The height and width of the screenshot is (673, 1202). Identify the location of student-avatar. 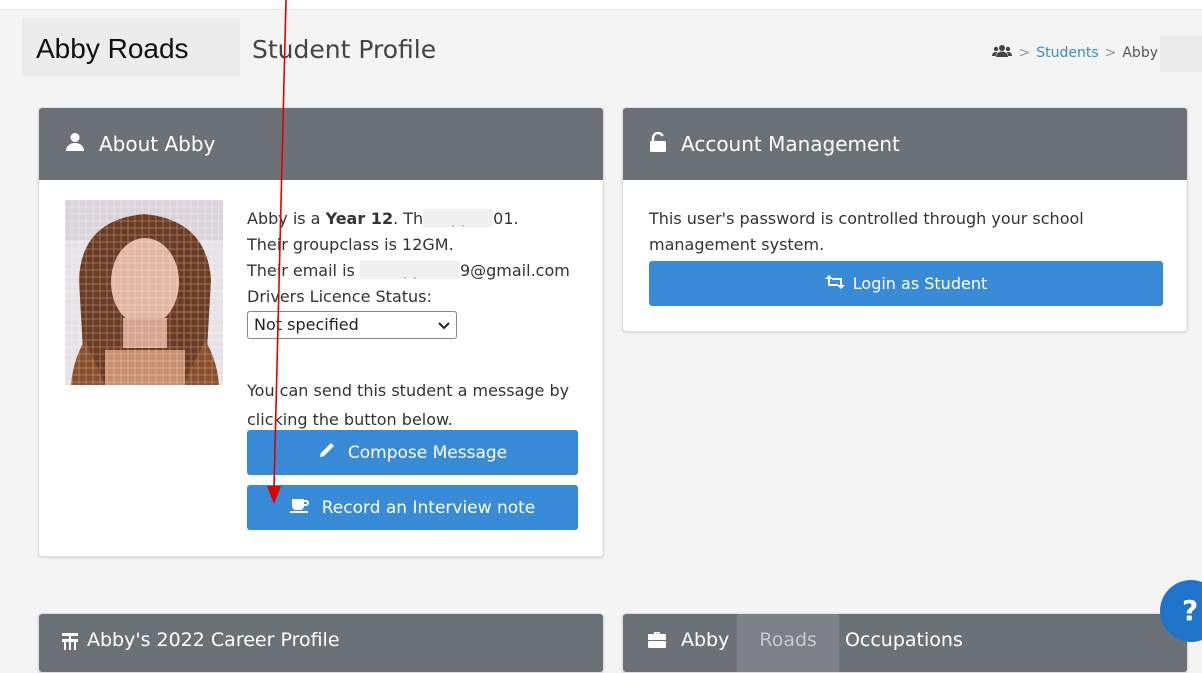
(144, 292).